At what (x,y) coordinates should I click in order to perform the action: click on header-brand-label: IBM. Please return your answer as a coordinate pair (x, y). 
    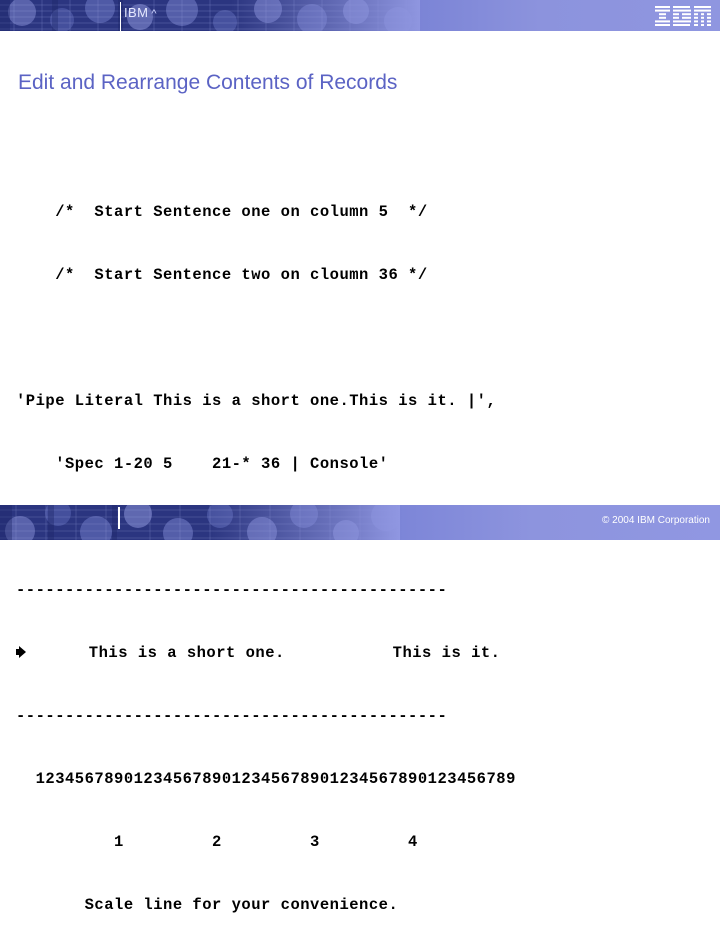
    Looking at the image, I should click on (136, 12).